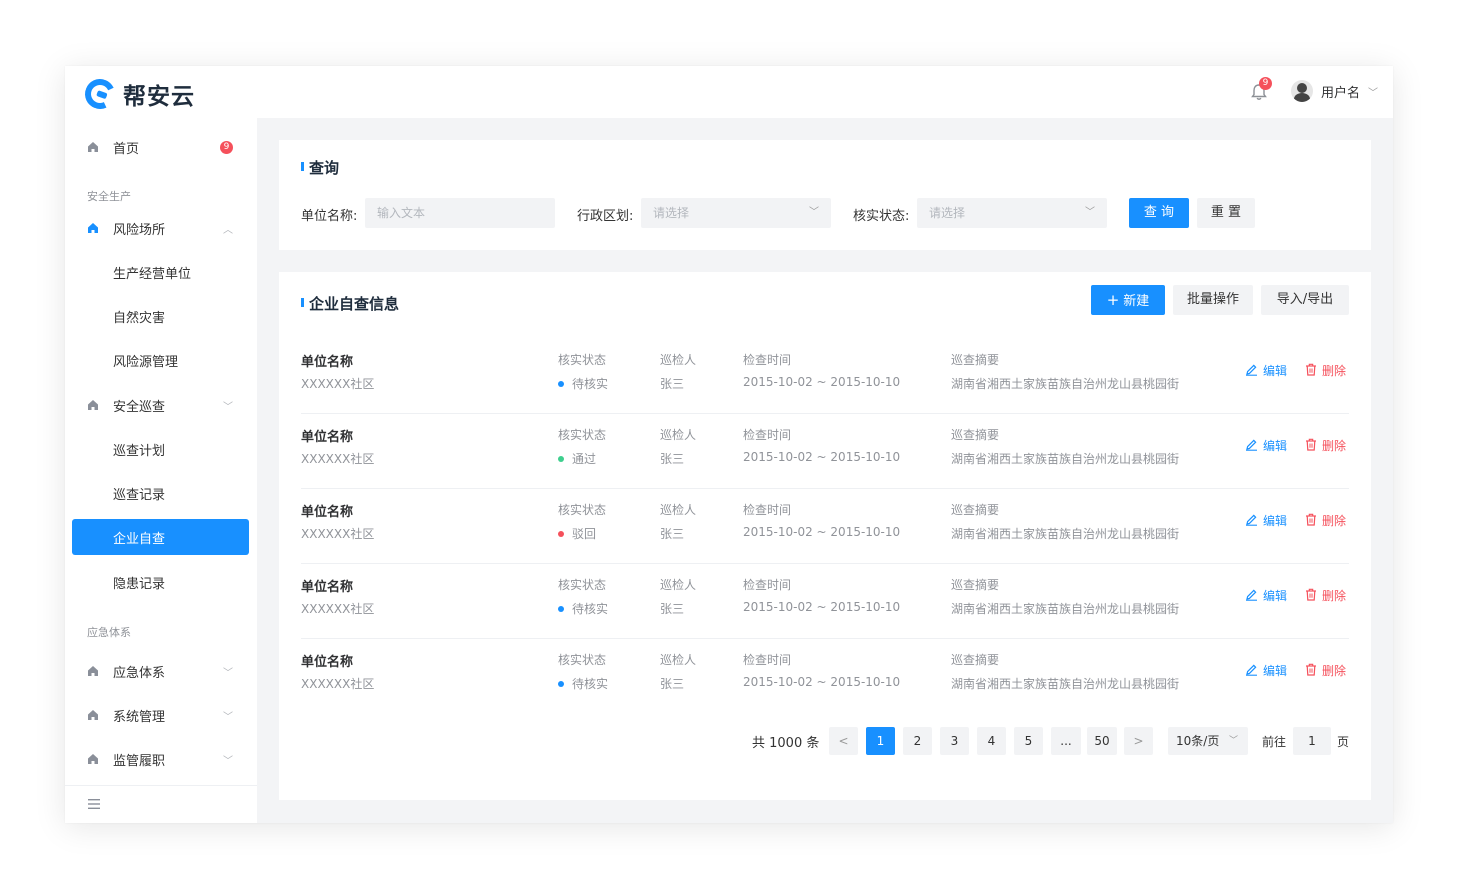  Describe the element at coordinates (1159, 213) in the screenshot. I see `search-button: 查 询` at that location.